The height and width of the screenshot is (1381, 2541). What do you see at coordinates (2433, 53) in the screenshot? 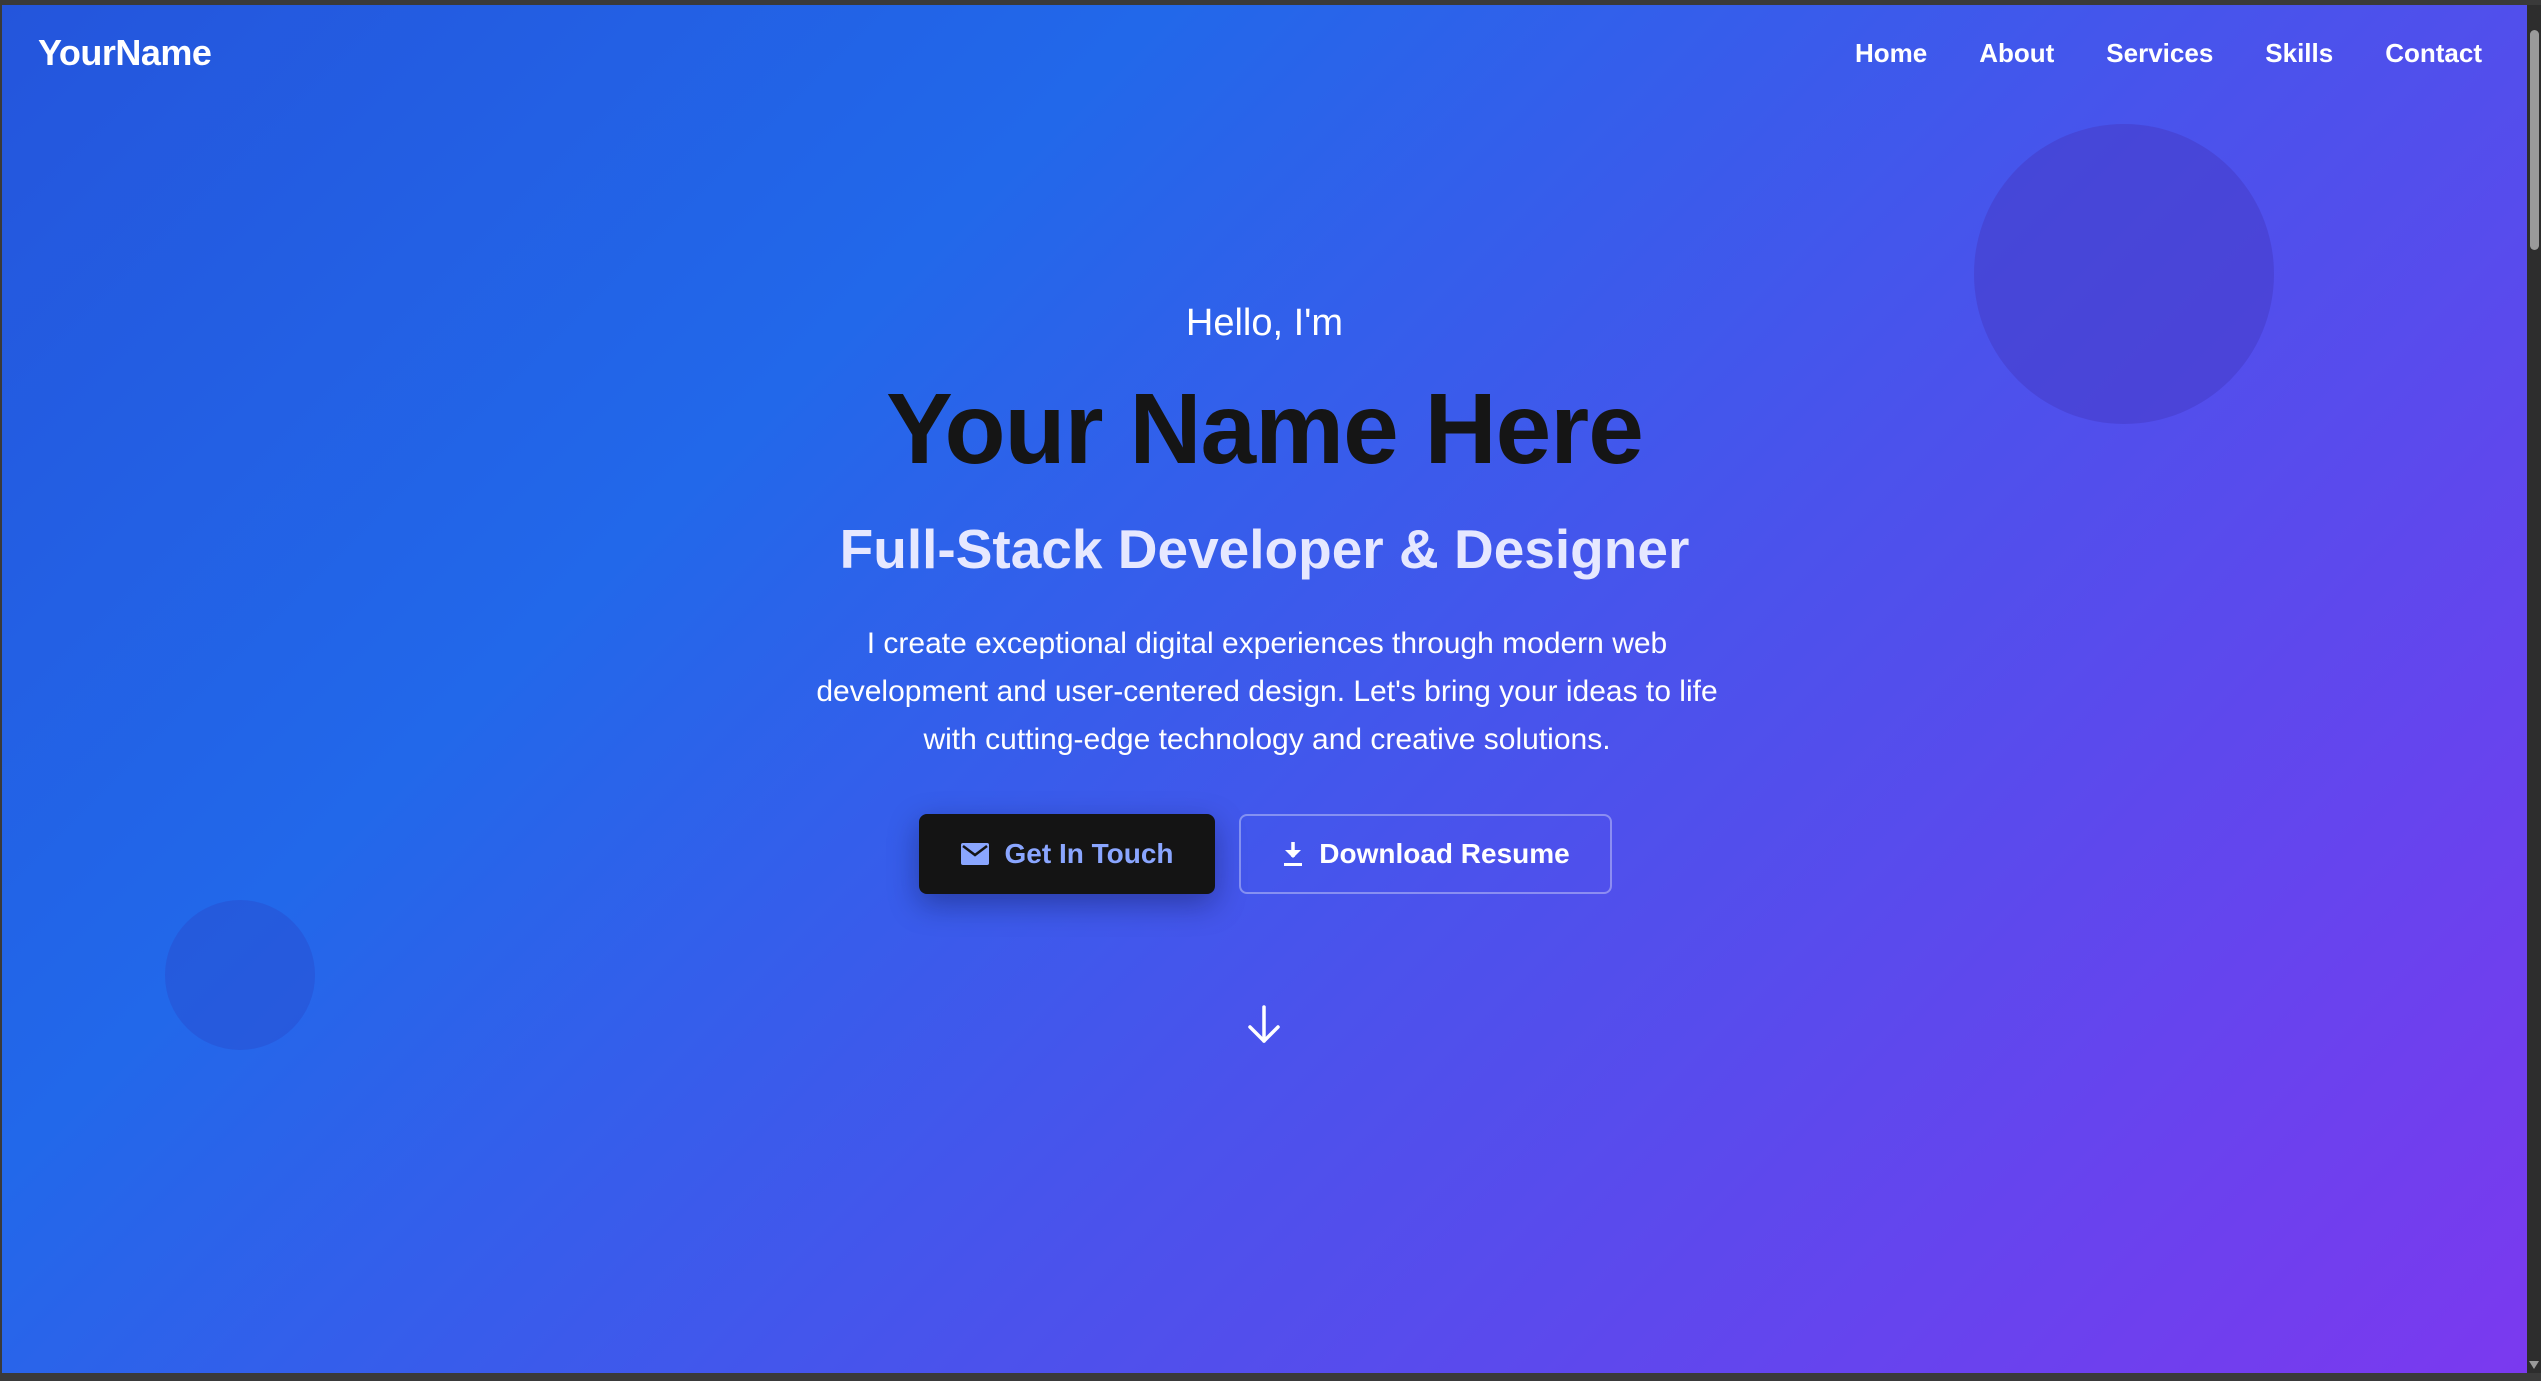
I see `nav-link-contact: Contact` at bounding box center [2433, 53].